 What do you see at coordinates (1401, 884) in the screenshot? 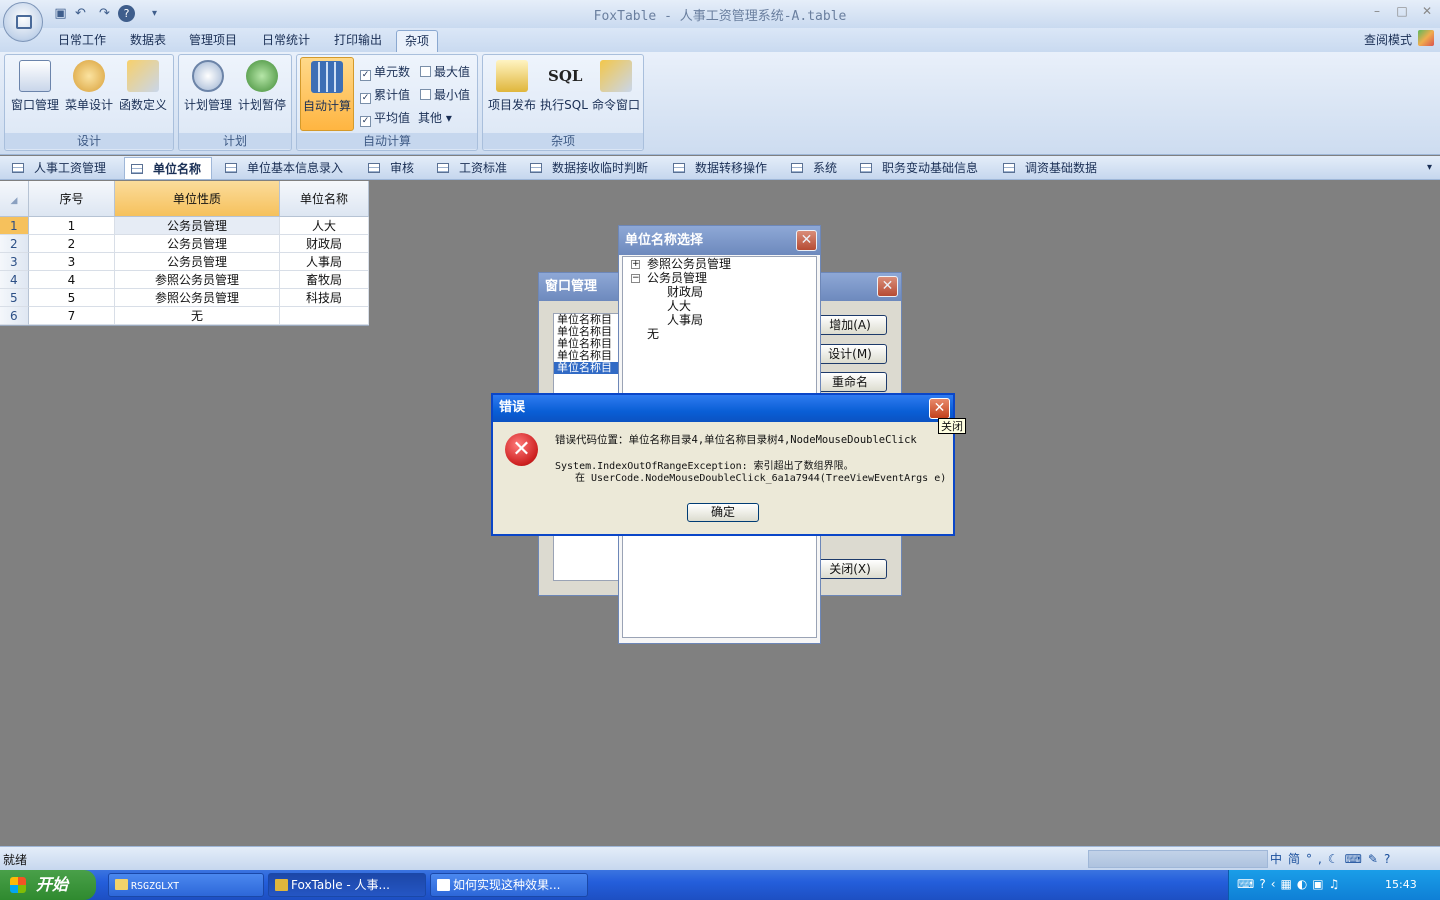
I see `clock: 15:43` at bounding box center [1401, 884].